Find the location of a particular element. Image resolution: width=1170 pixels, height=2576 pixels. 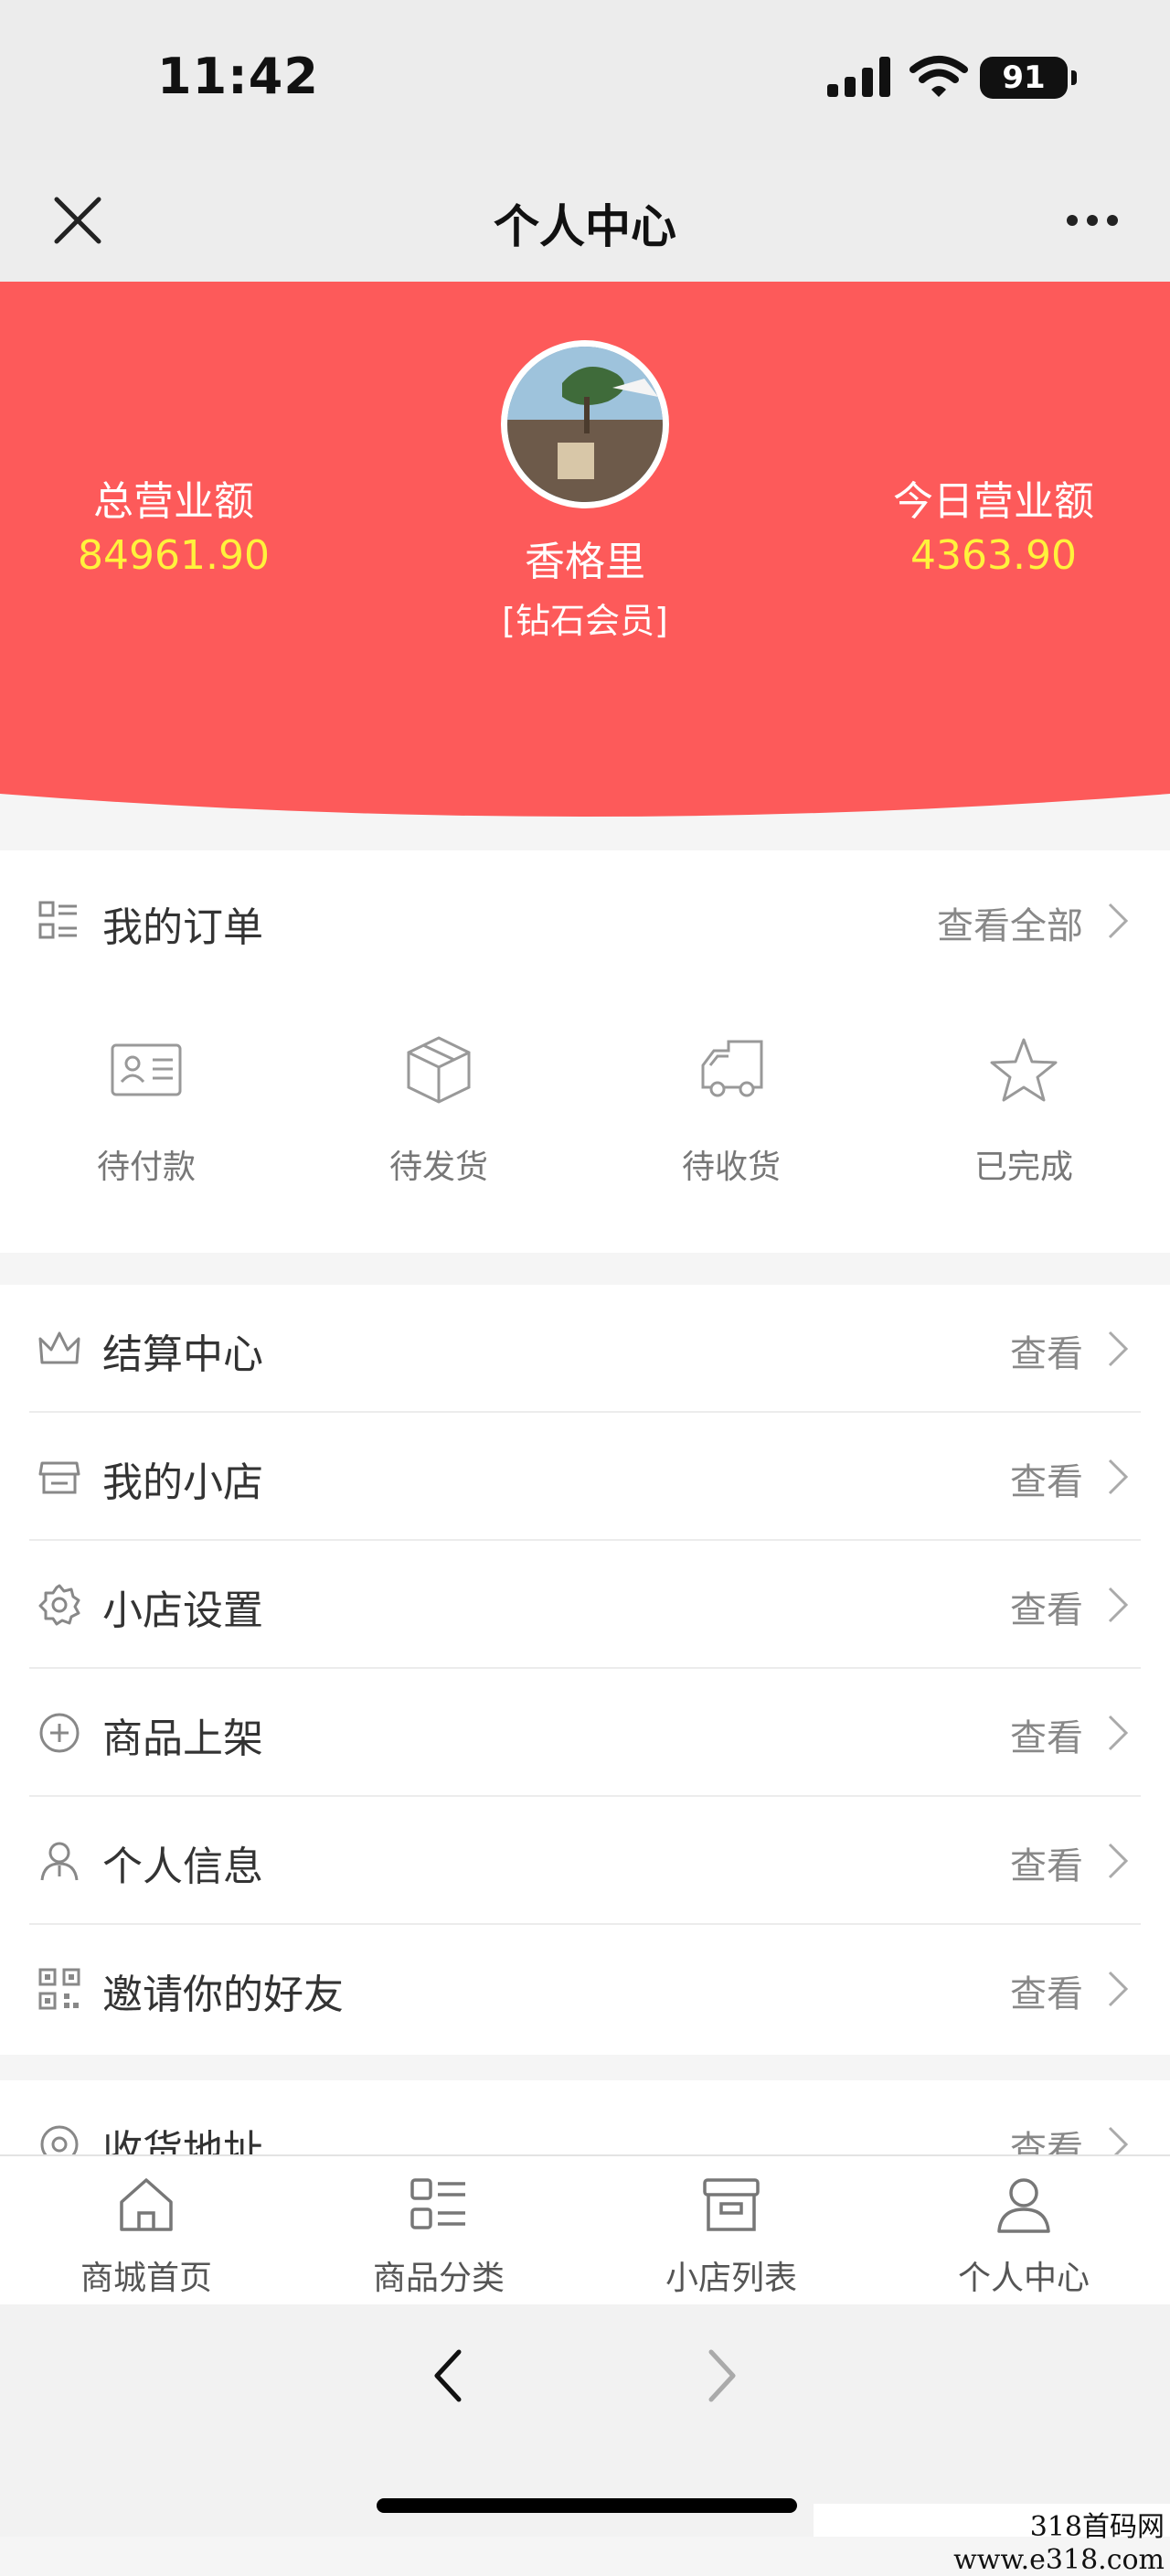

plus-circle-icon is located at coordinates (60, 1733).